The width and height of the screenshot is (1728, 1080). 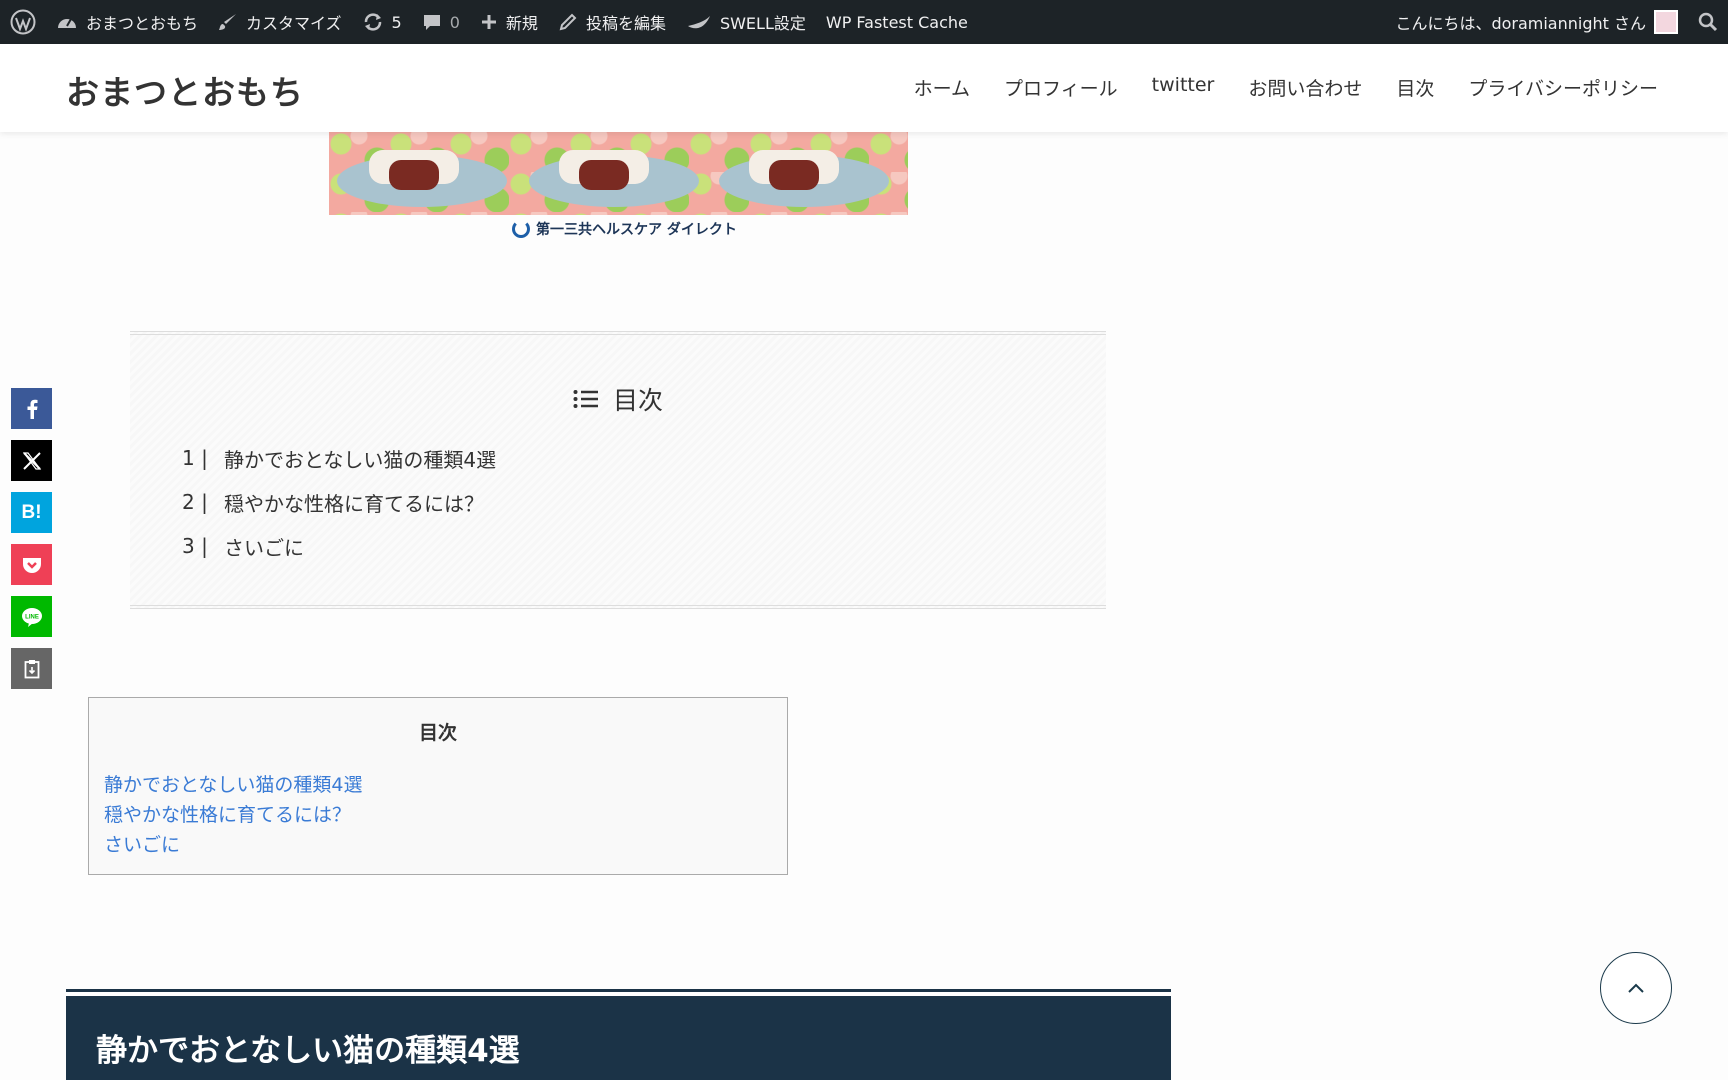 I want to click on nav-item-toc: 目次, so click(x=1415, y=87).